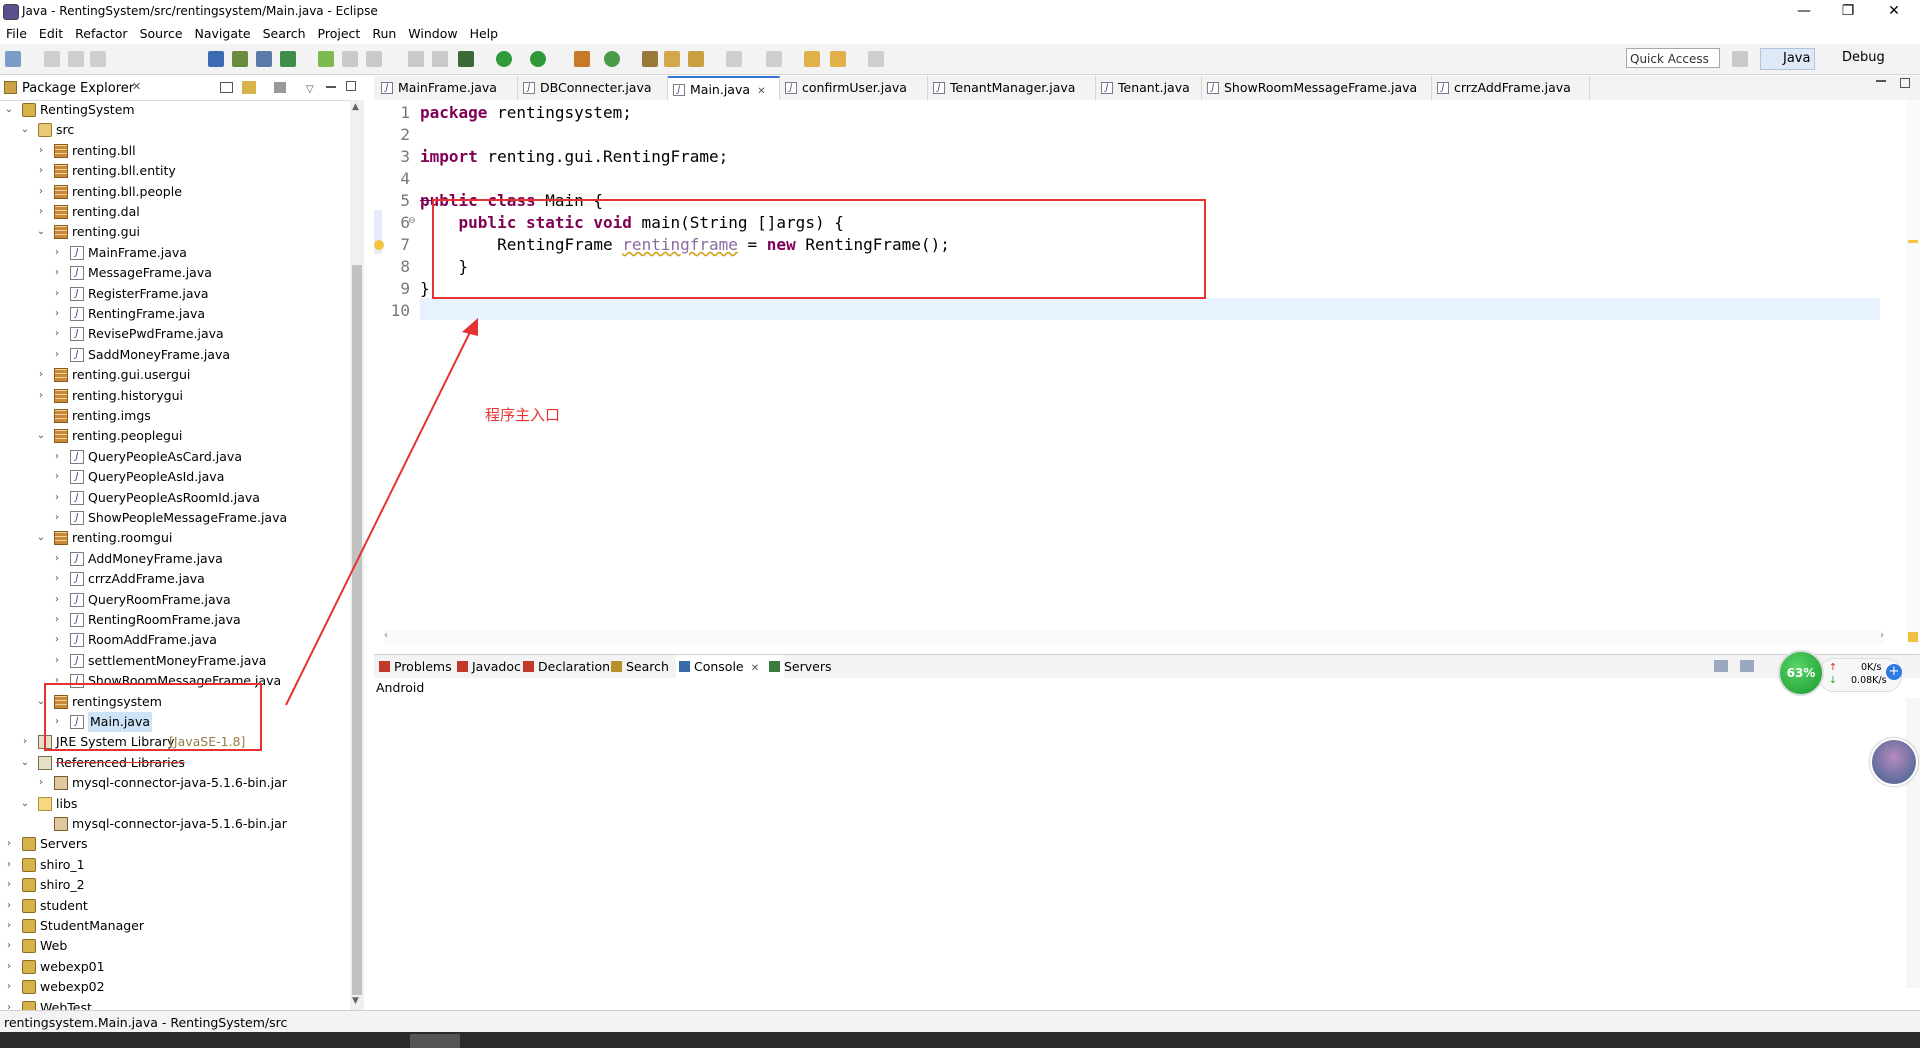 The height and width of the screenshot is (1048, 1920). What do you see at coordinates (574, 666) in the screenshot?
I see `bottom-tab-label: Declaration` at bounding box center [574, 666].